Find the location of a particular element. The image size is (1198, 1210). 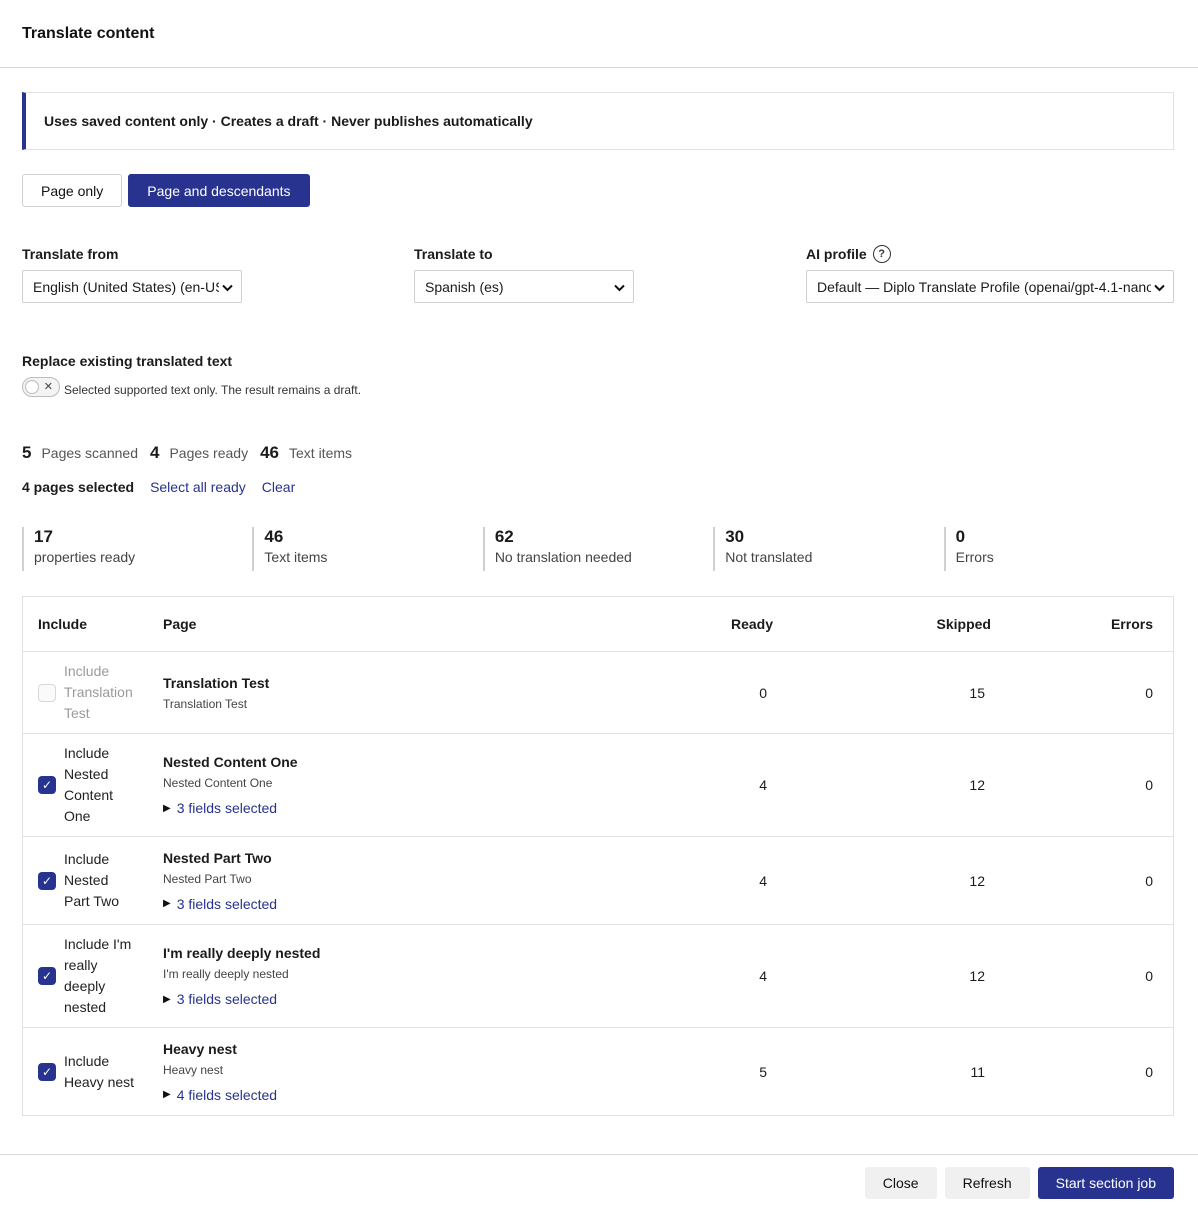

translate-to-label: Translate to is located at coordinates (453, 254).